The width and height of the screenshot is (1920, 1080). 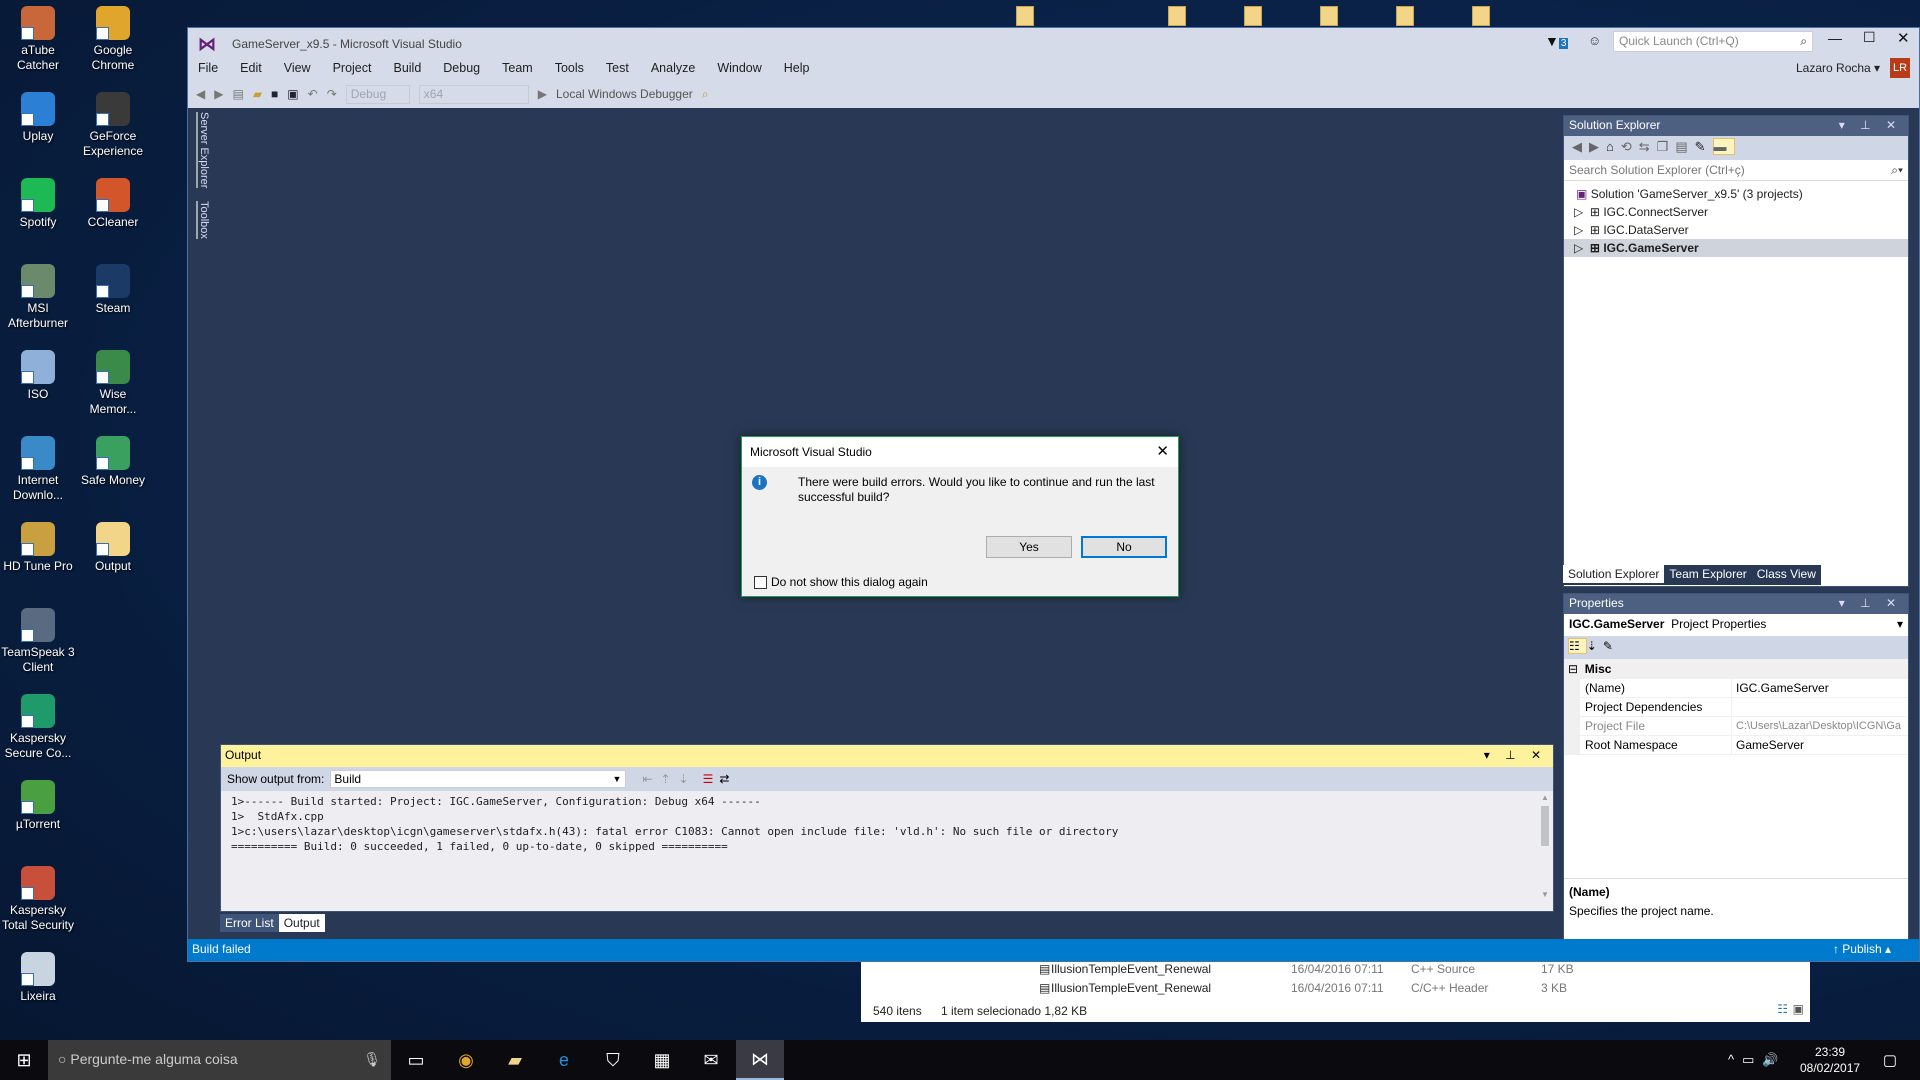 I want to click on close-button: ✕, so click(x=1903, y=38).